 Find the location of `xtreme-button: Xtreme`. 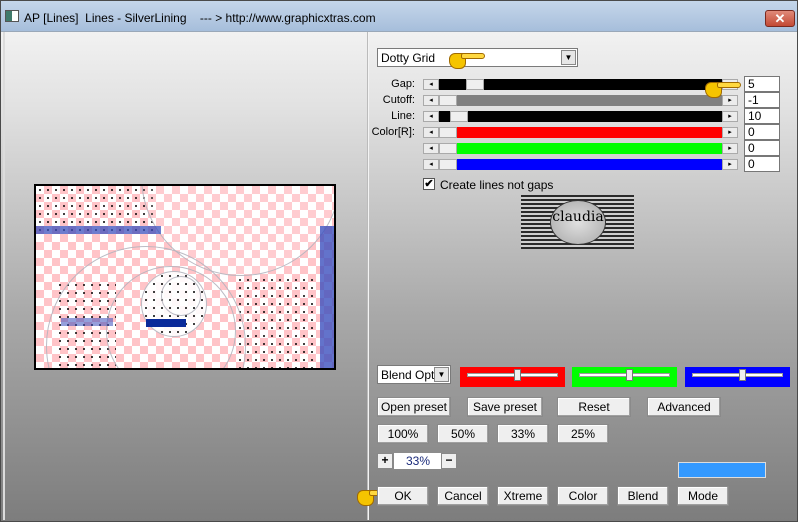

xtreme-button: Xtreme is located at coordinates (523, 496).